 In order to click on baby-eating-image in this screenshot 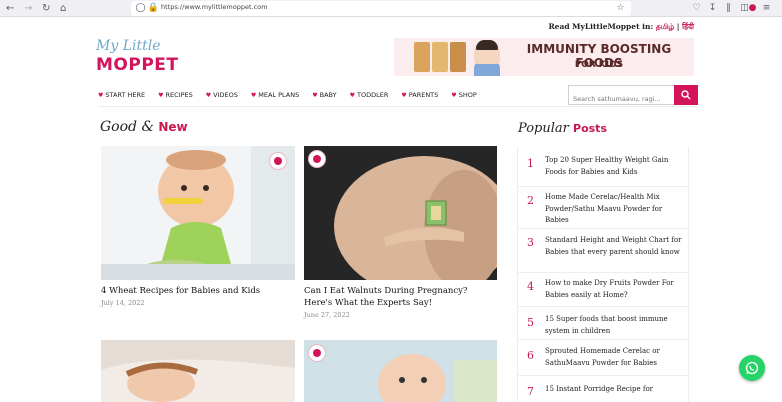, I will do `click(198, 213)`.